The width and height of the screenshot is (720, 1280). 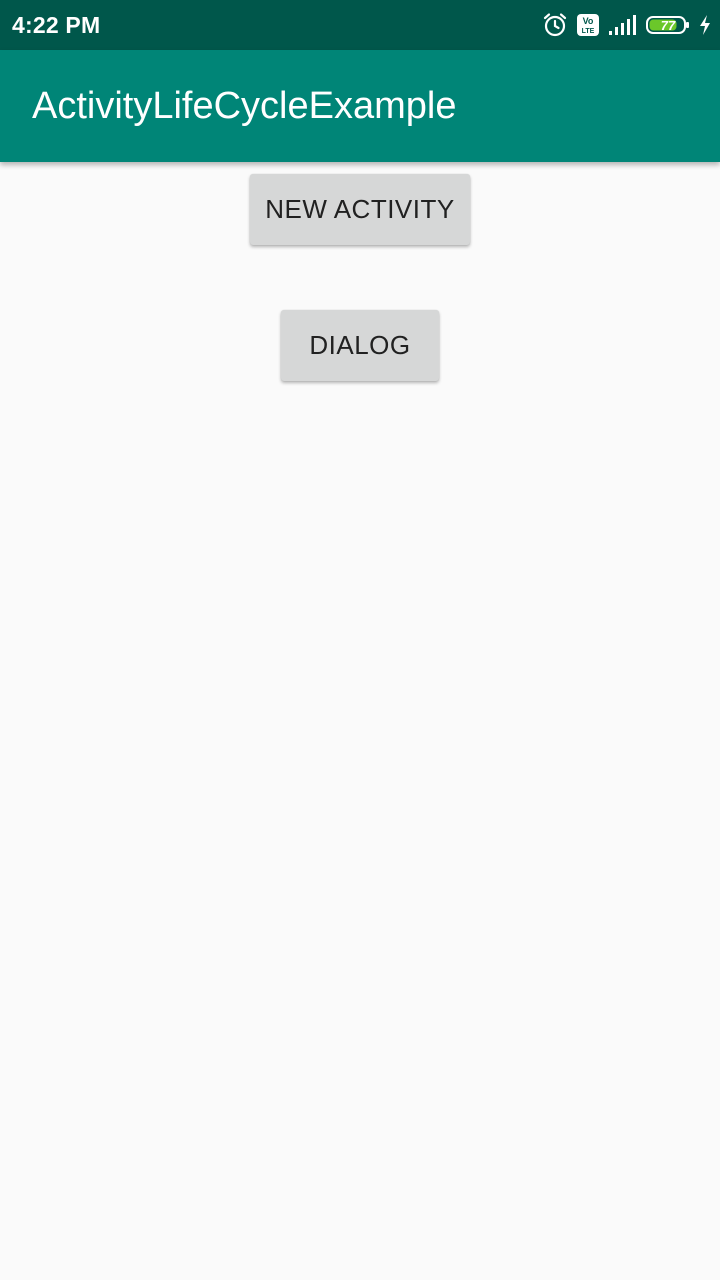 What do you see at coordinates (555, 25) in the screenshot?
I see `alarm-icon` at bounding box center [555, 25].